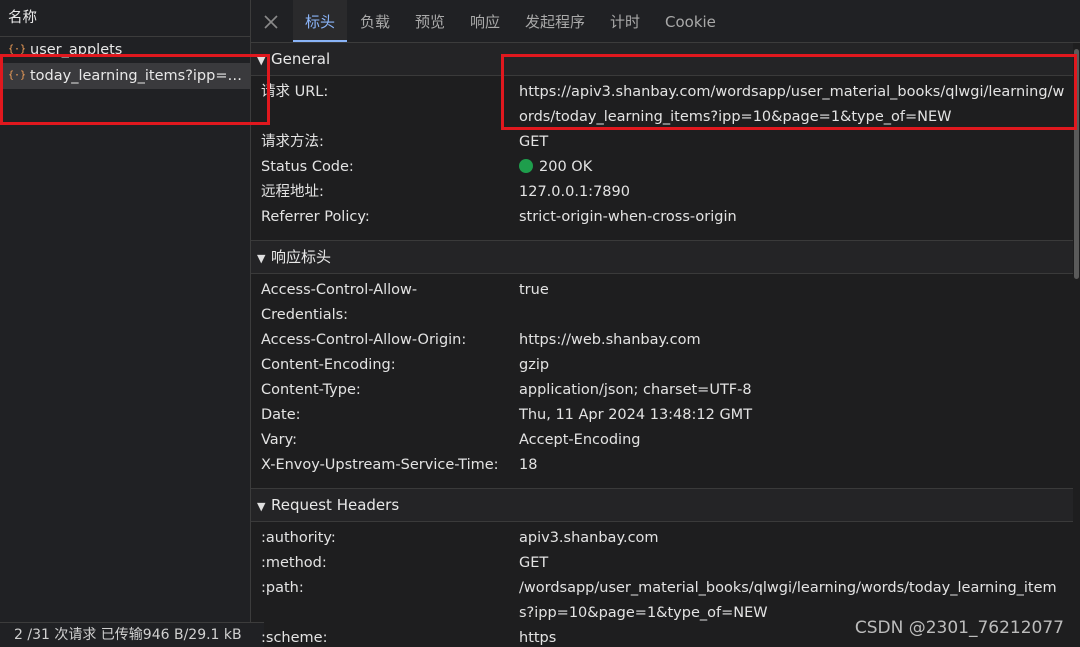 Image resolution: width=1080 pixels, height=647 pixels. What do you see at coordinates (125, 18) in the screenshot?
I see `name-column-header: 名称` at bounding box center [125, 18].